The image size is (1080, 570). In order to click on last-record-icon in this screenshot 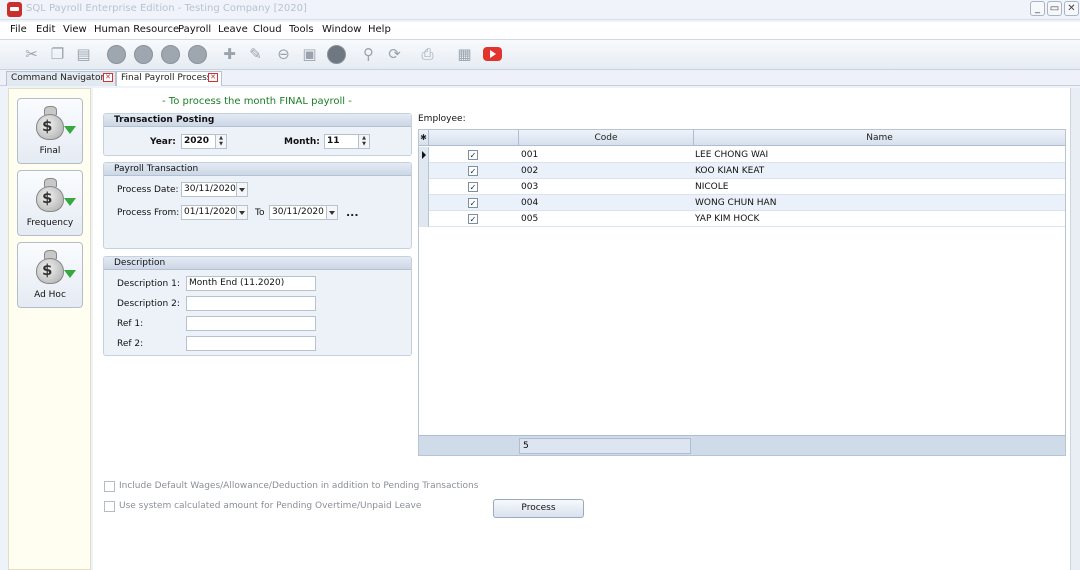, I will do `click(197, 54)`.